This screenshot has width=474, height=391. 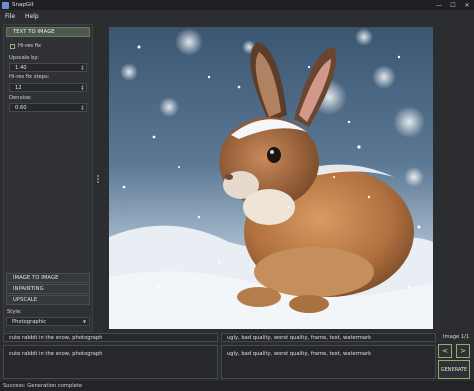 I want to click on hires-steps-input: 12 ▲ ▼, so click(x=48, y=87).